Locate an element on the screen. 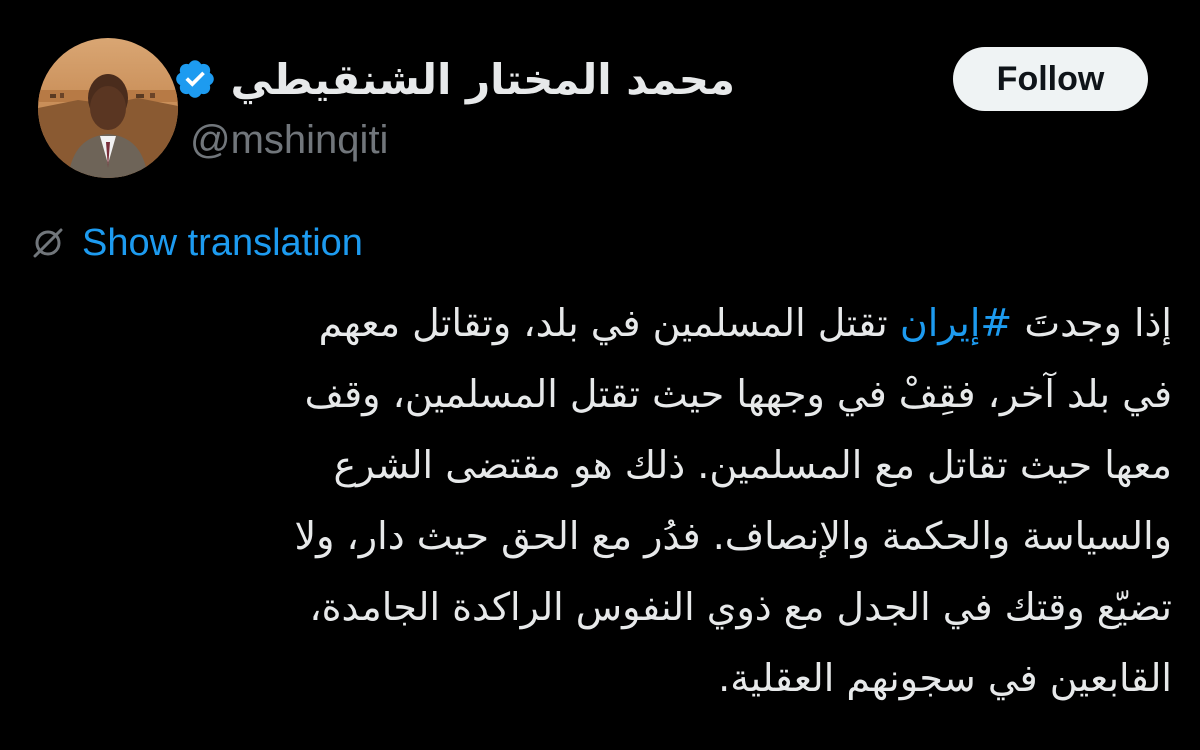 The image size is (1200, 750). author-name-row: محمد المختار الشنقيطي is located at coordinates (454, 79).